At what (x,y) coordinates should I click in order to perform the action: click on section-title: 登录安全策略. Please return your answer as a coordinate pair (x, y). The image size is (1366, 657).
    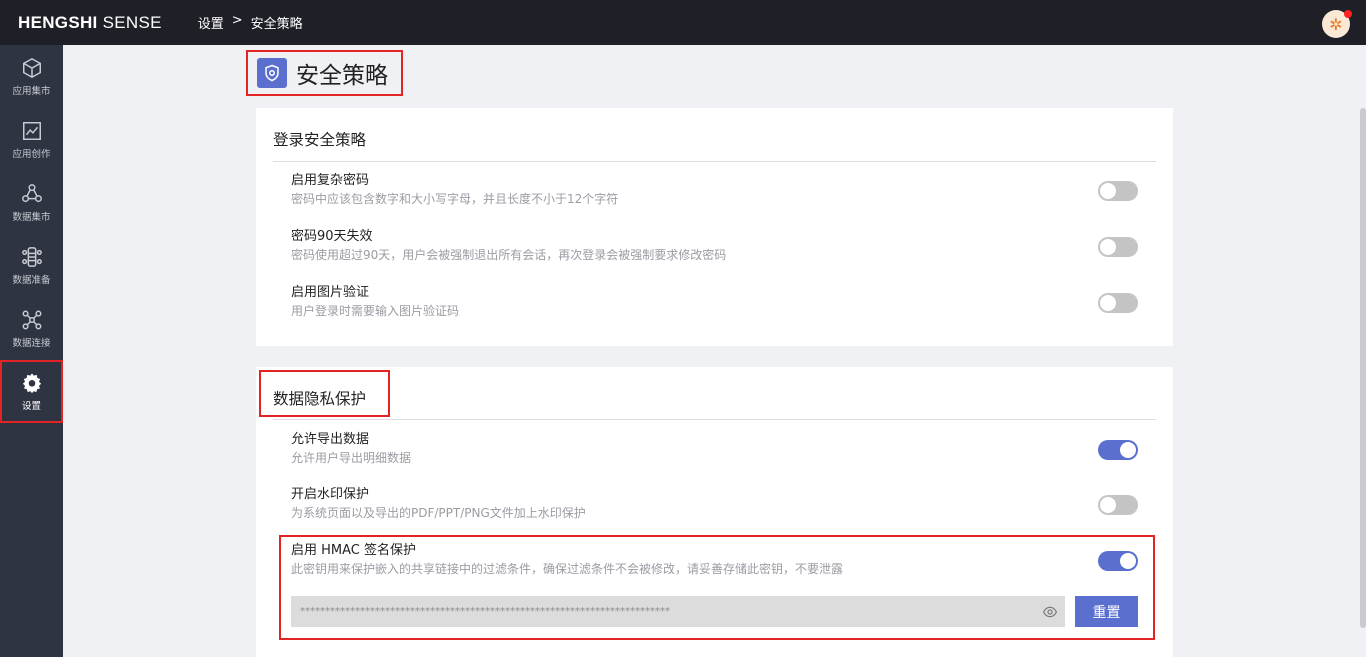
    Looking at the image, I should click on (320, 140).